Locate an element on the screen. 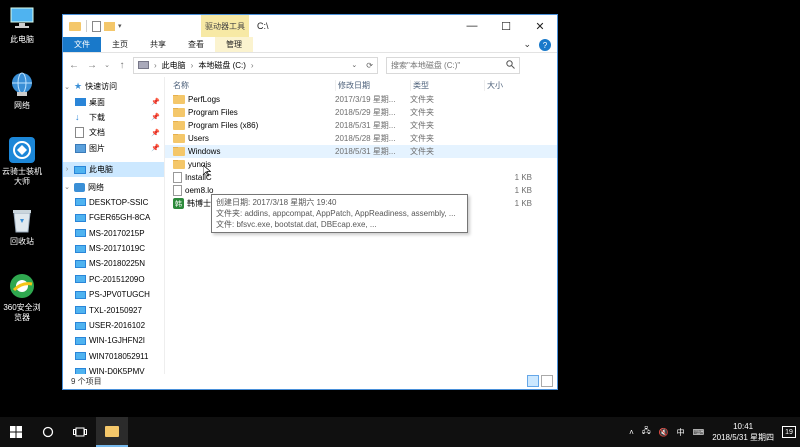 The image size is (800, 447). network-icon is located at coordinates (79, 187).